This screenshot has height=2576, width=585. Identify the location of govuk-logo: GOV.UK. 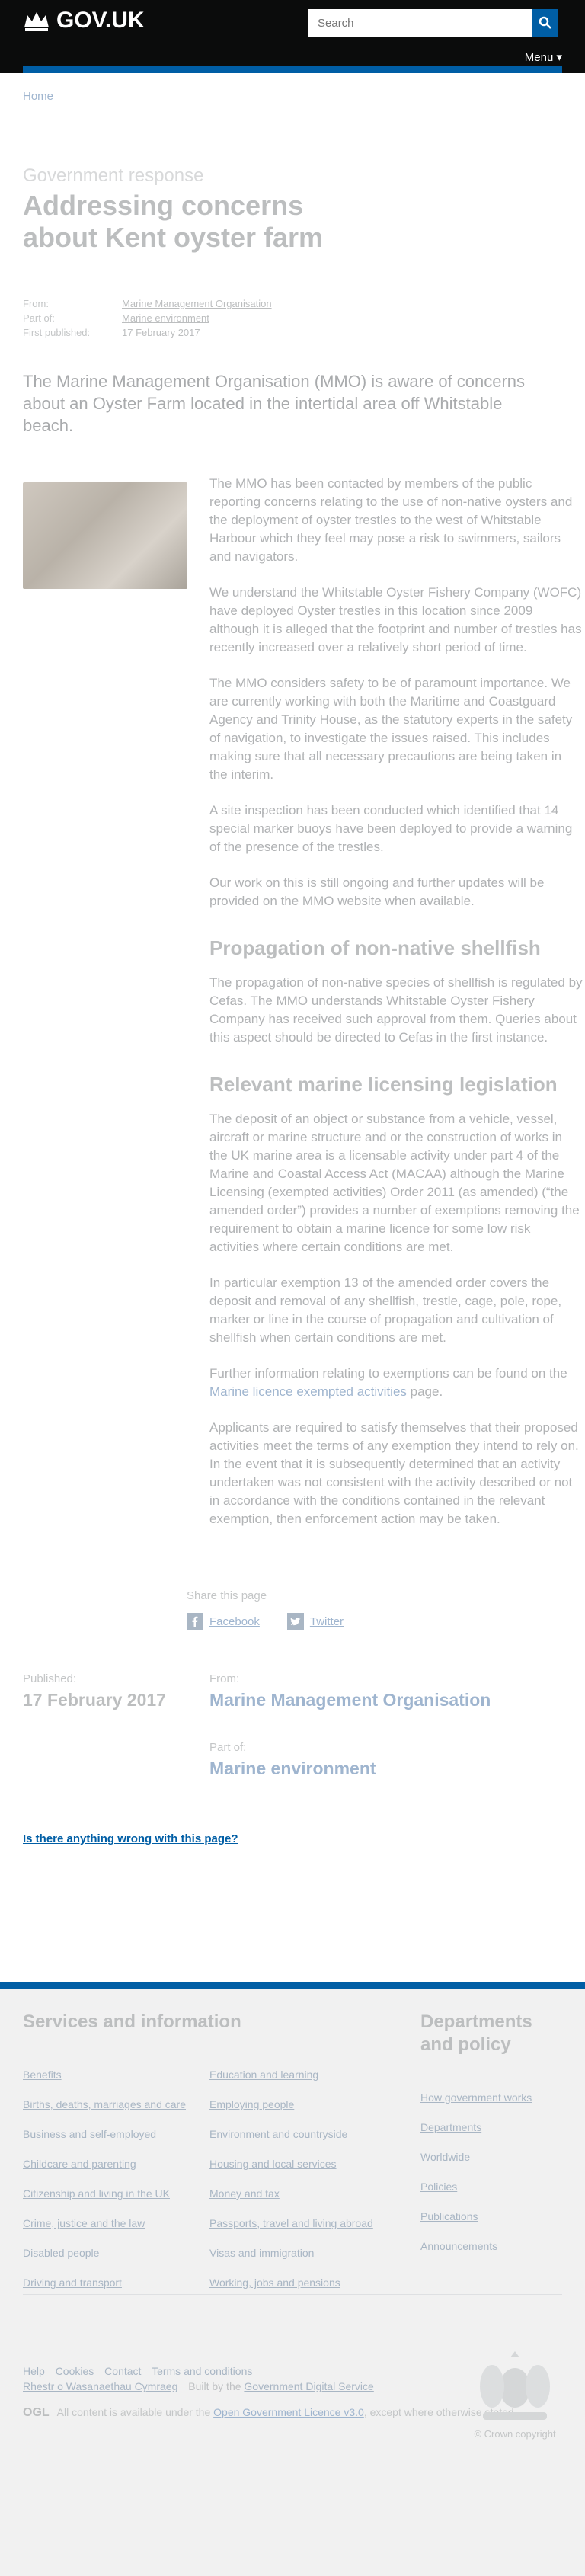
(84, 21).